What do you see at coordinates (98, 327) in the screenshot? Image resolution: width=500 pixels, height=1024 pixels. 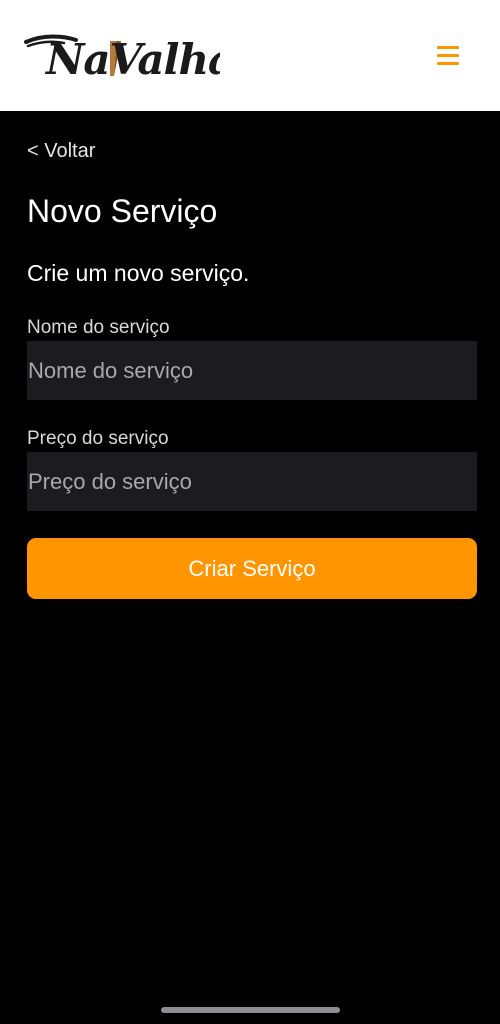 I see `service-name-label: Nome do serviço` at bounding box center [98, 327].